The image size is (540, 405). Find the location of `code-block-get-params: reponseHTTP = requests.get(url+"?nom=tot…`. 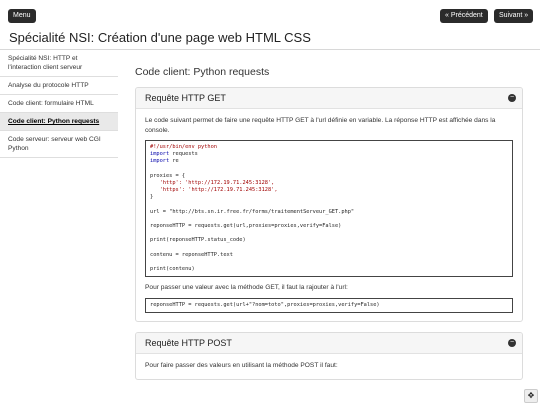

code-block-get-params: reponseHTTP = requests.get(url+"?nom=tot… is located at coordinates (329, 305).